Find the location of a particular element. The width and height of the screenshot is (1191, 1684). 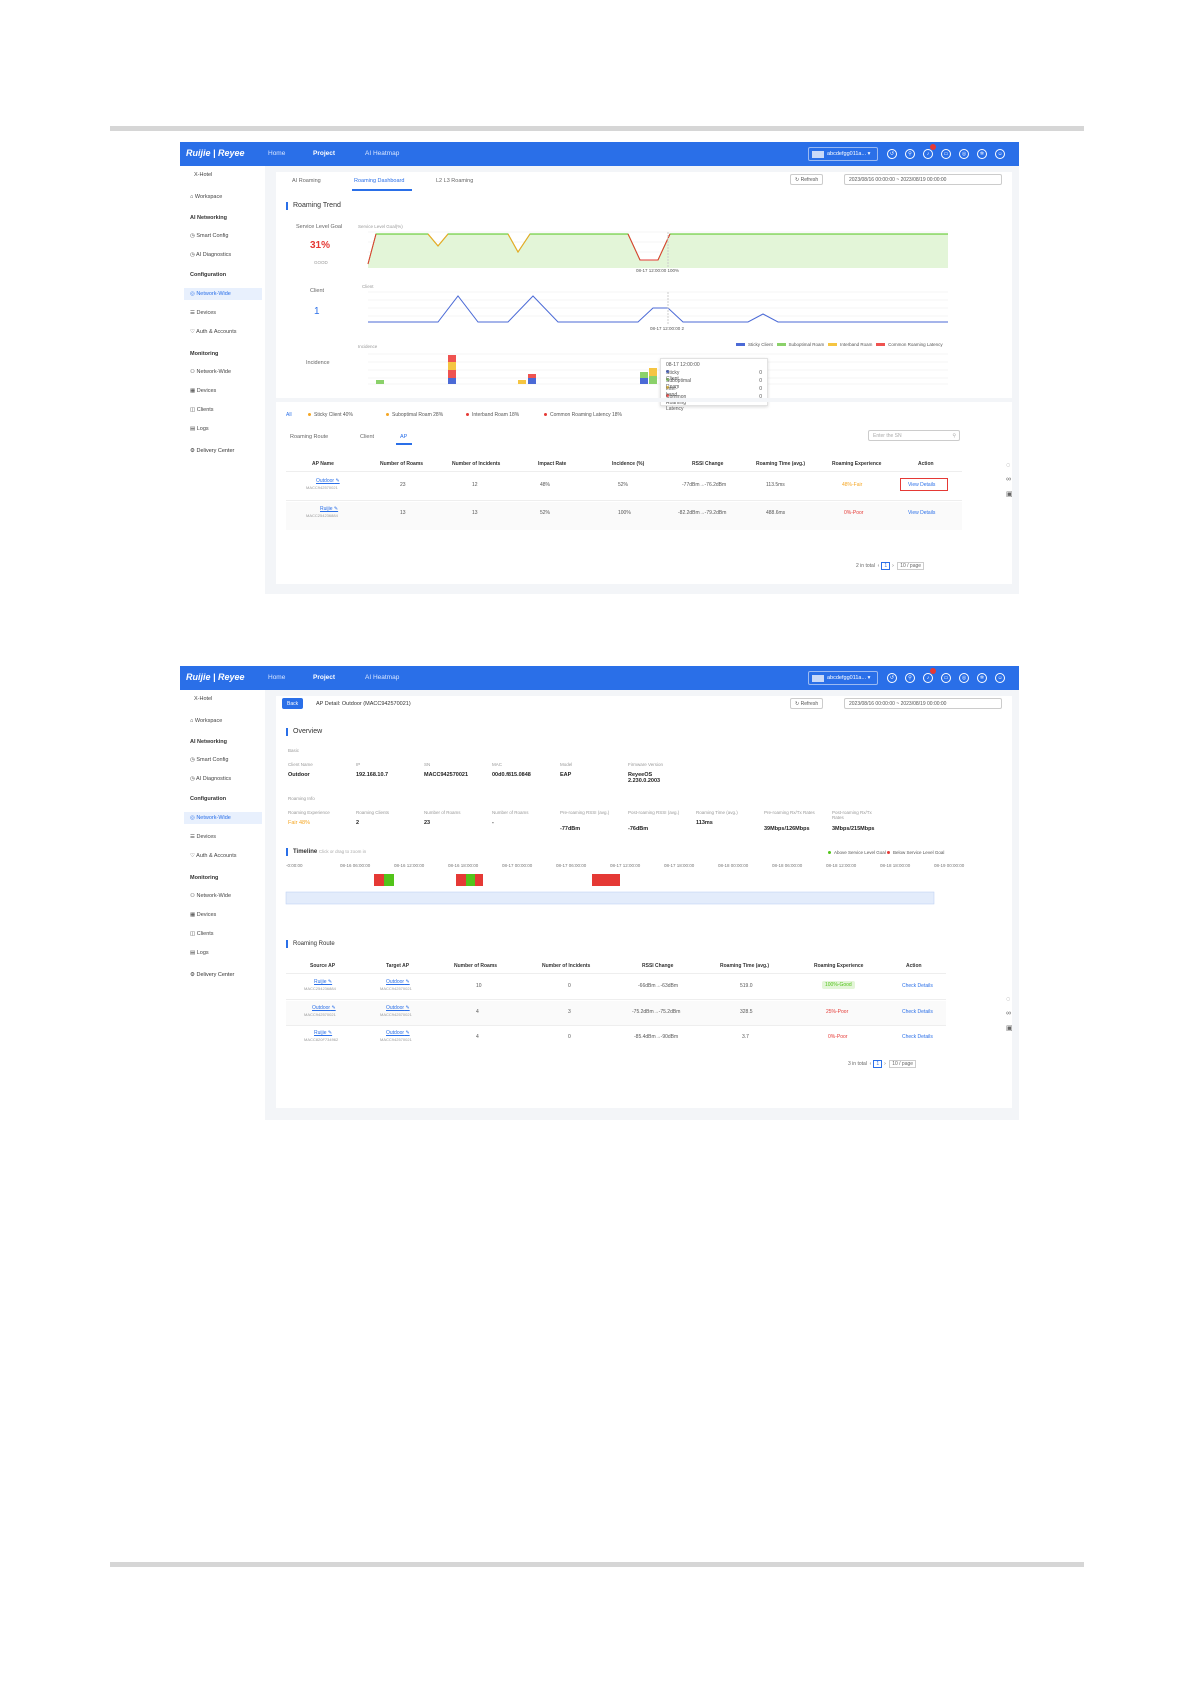

field-key: Roaming Time (avg.) is located at coordinates (717, 812).